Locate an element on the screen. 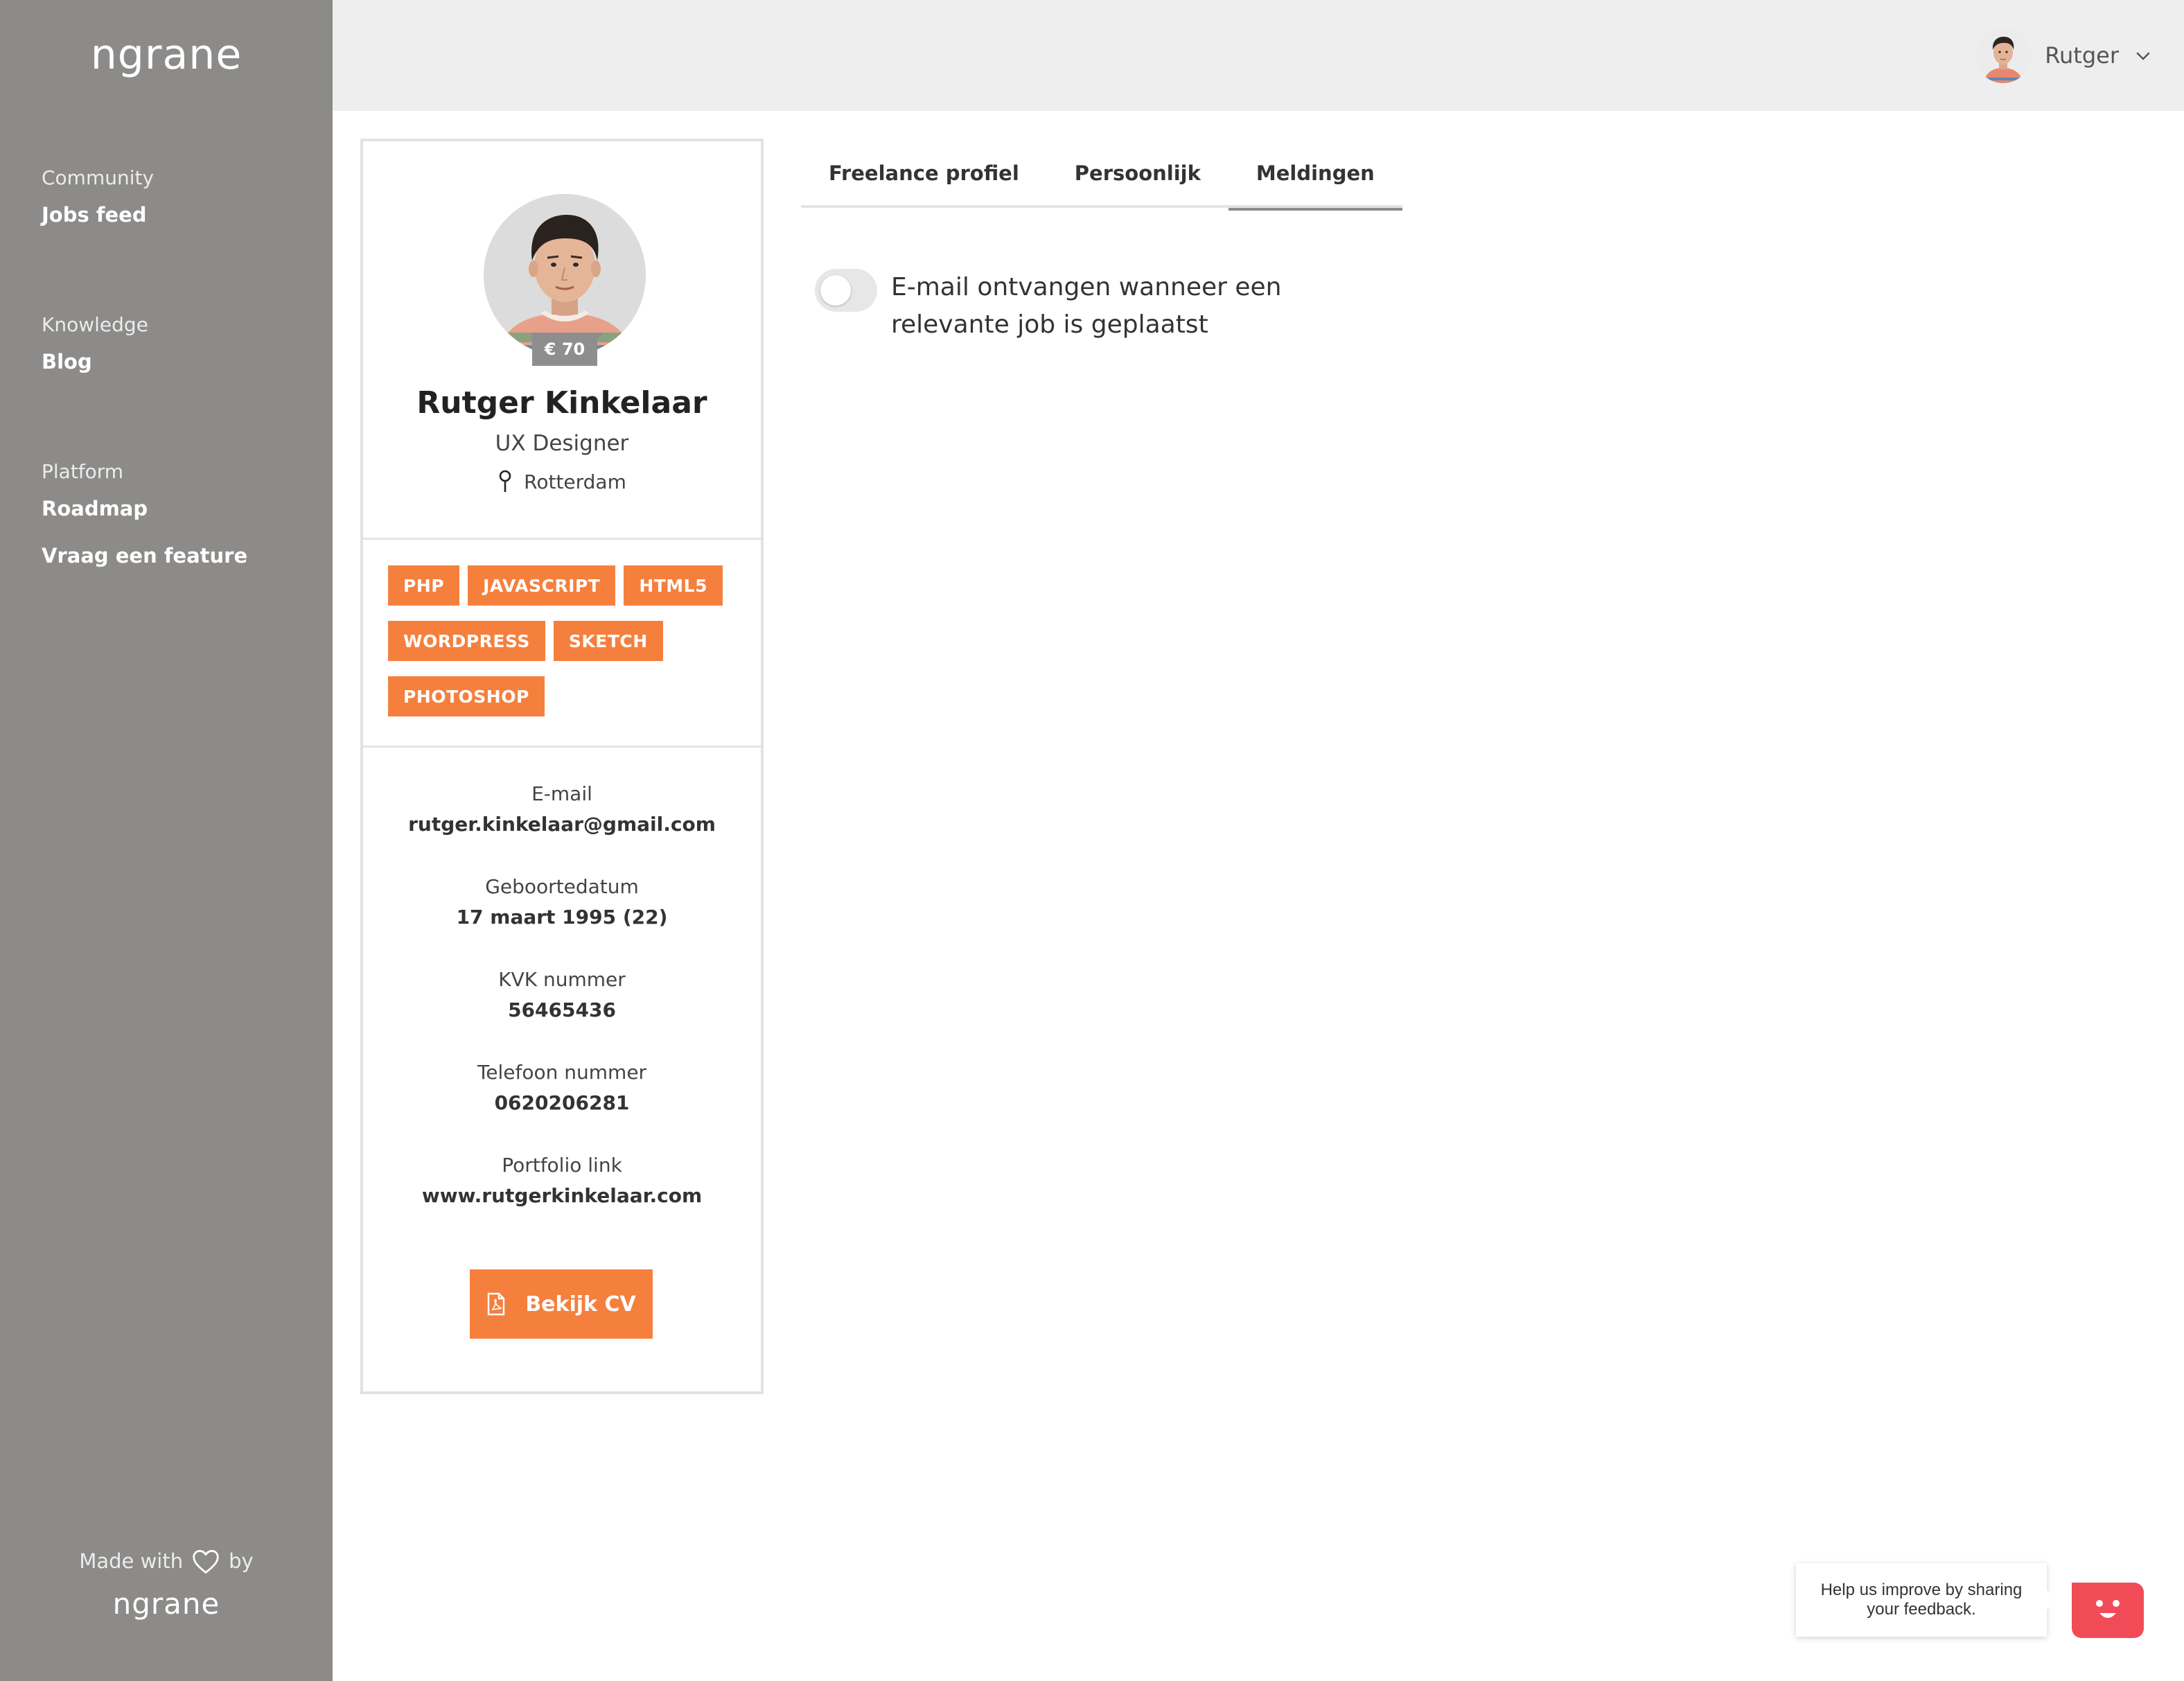 Image resolution: width=2184 pixels, height=1681 pixels. location-pin-icon is located at coordinates (505, 481).